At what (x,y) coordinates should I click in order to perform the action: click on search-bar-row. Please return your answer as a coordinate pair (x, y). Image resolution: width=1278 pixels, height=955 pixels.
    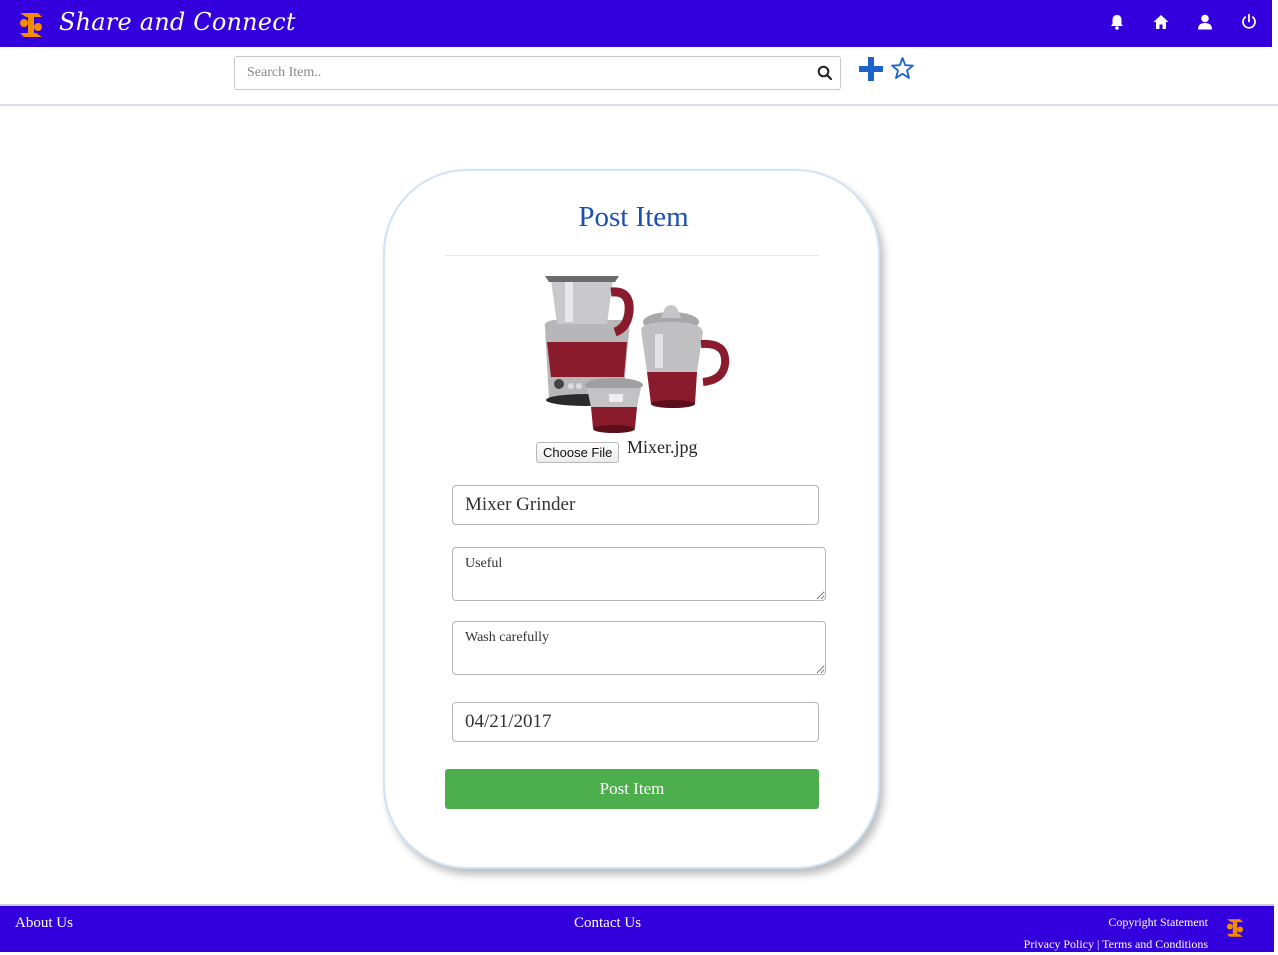
    Looking at the image, I should click on (639, 76).